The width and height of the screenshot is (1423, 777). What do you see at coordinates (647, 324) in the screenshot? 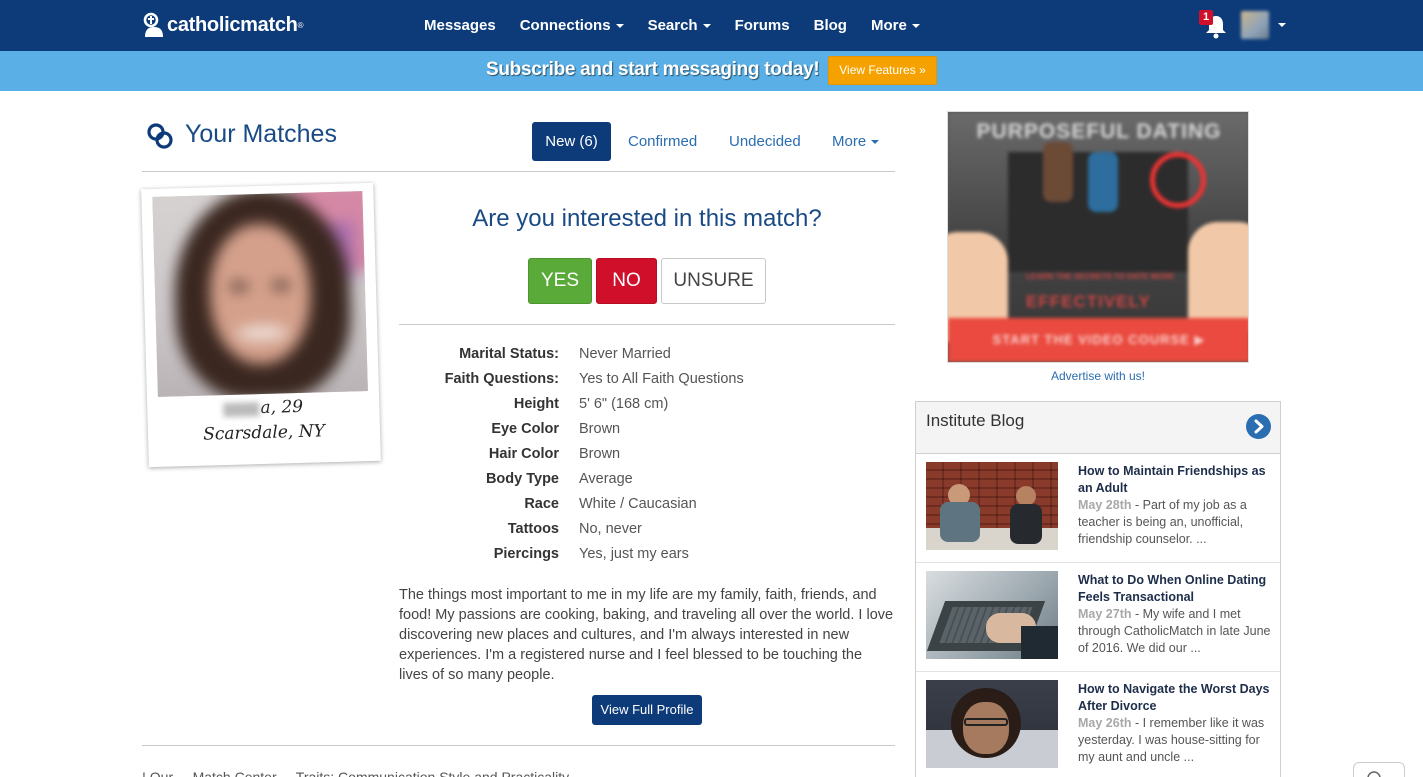
I see `details-divider` at bounding box center [647, 324].